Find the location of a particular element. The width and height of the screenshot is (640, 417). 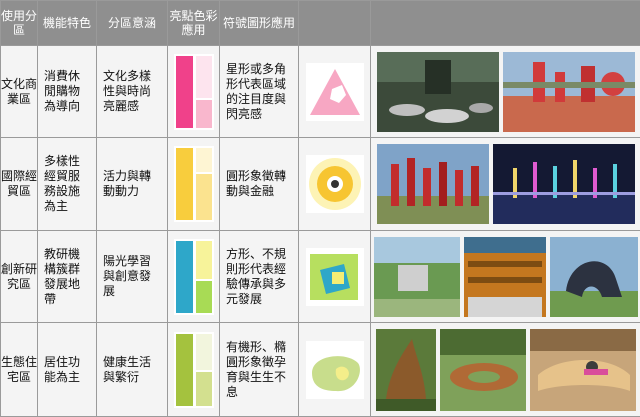

star-polygon-icon is located at coordinates (335, 91).